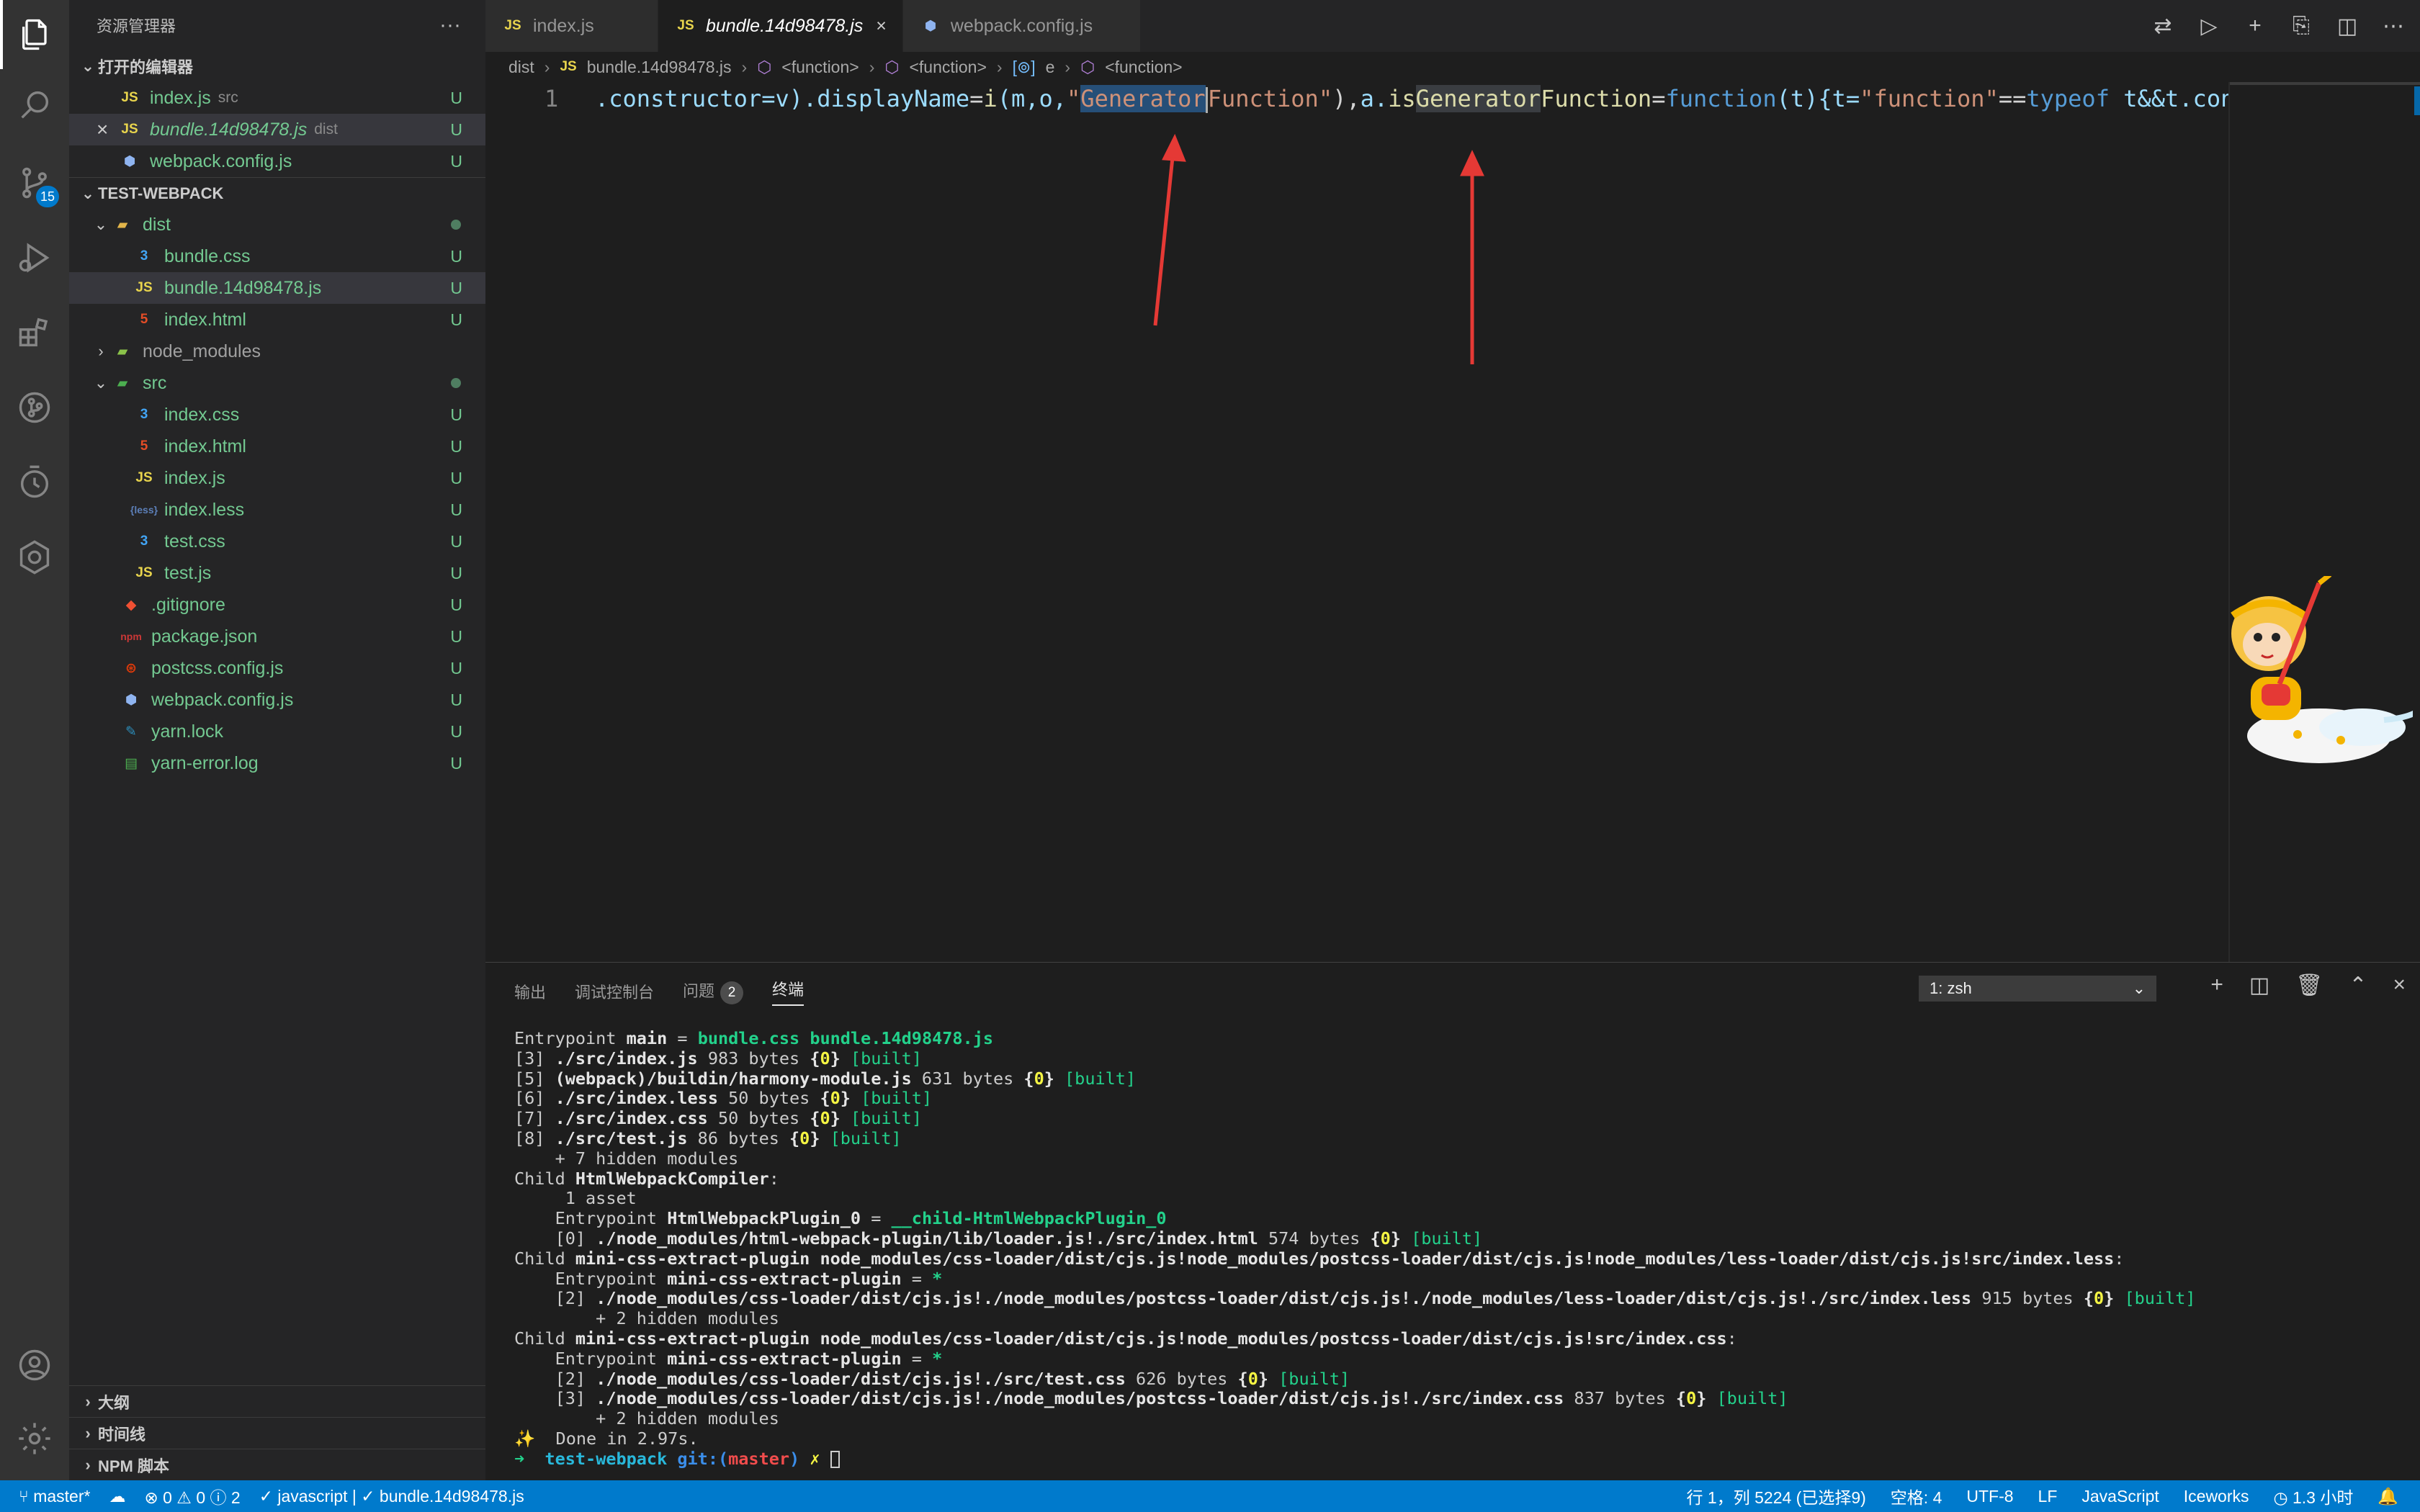  What do you see at coordinates (34, 34) in the screenshot?
I see `explorer-icon` at bounding box center [34, 34].